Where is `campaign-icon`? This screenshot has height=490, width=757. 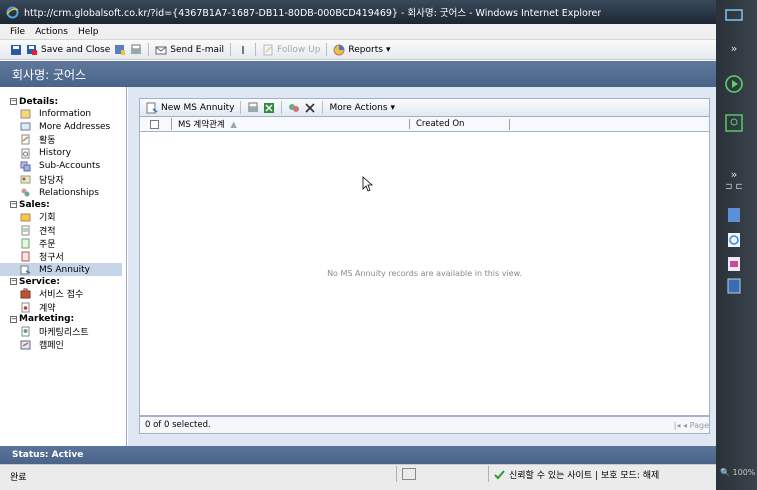
campaign-icon is located at coordinates (25, 345).